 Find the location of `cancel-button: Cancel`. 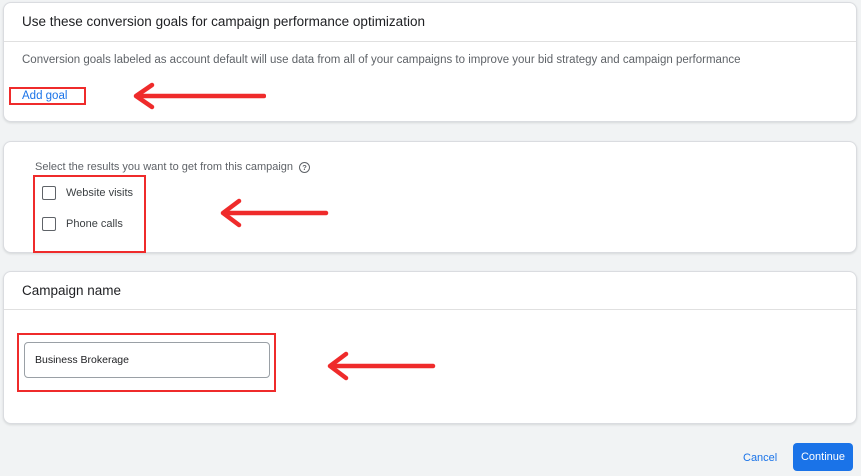

cancel-button: Cancel is located at coordinates (760, 458).